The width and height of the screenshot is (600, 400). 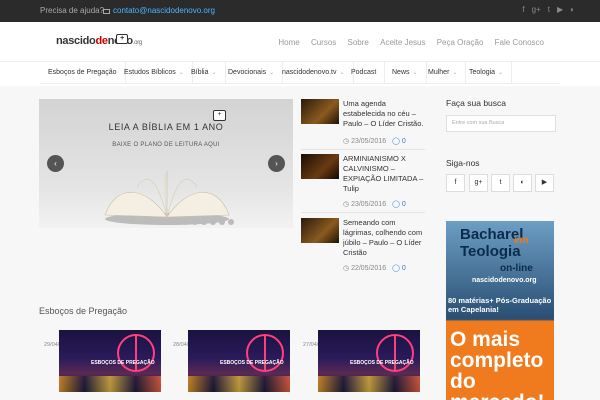 What do you see at coordinates (522, 183) in the screenshot?
I see `rss-button: ◐` at bounding box center [522, 183].